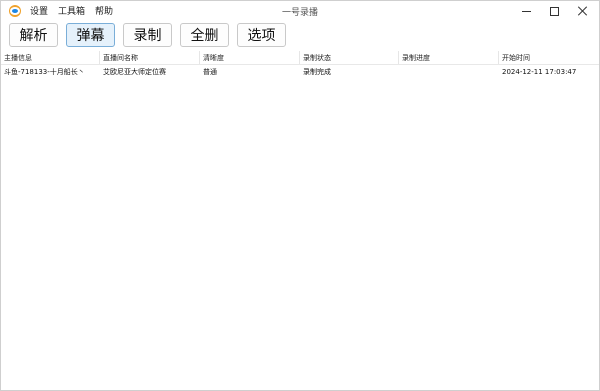  I want to click on column-header-record-progress: 录制进度, so click(449, 57).